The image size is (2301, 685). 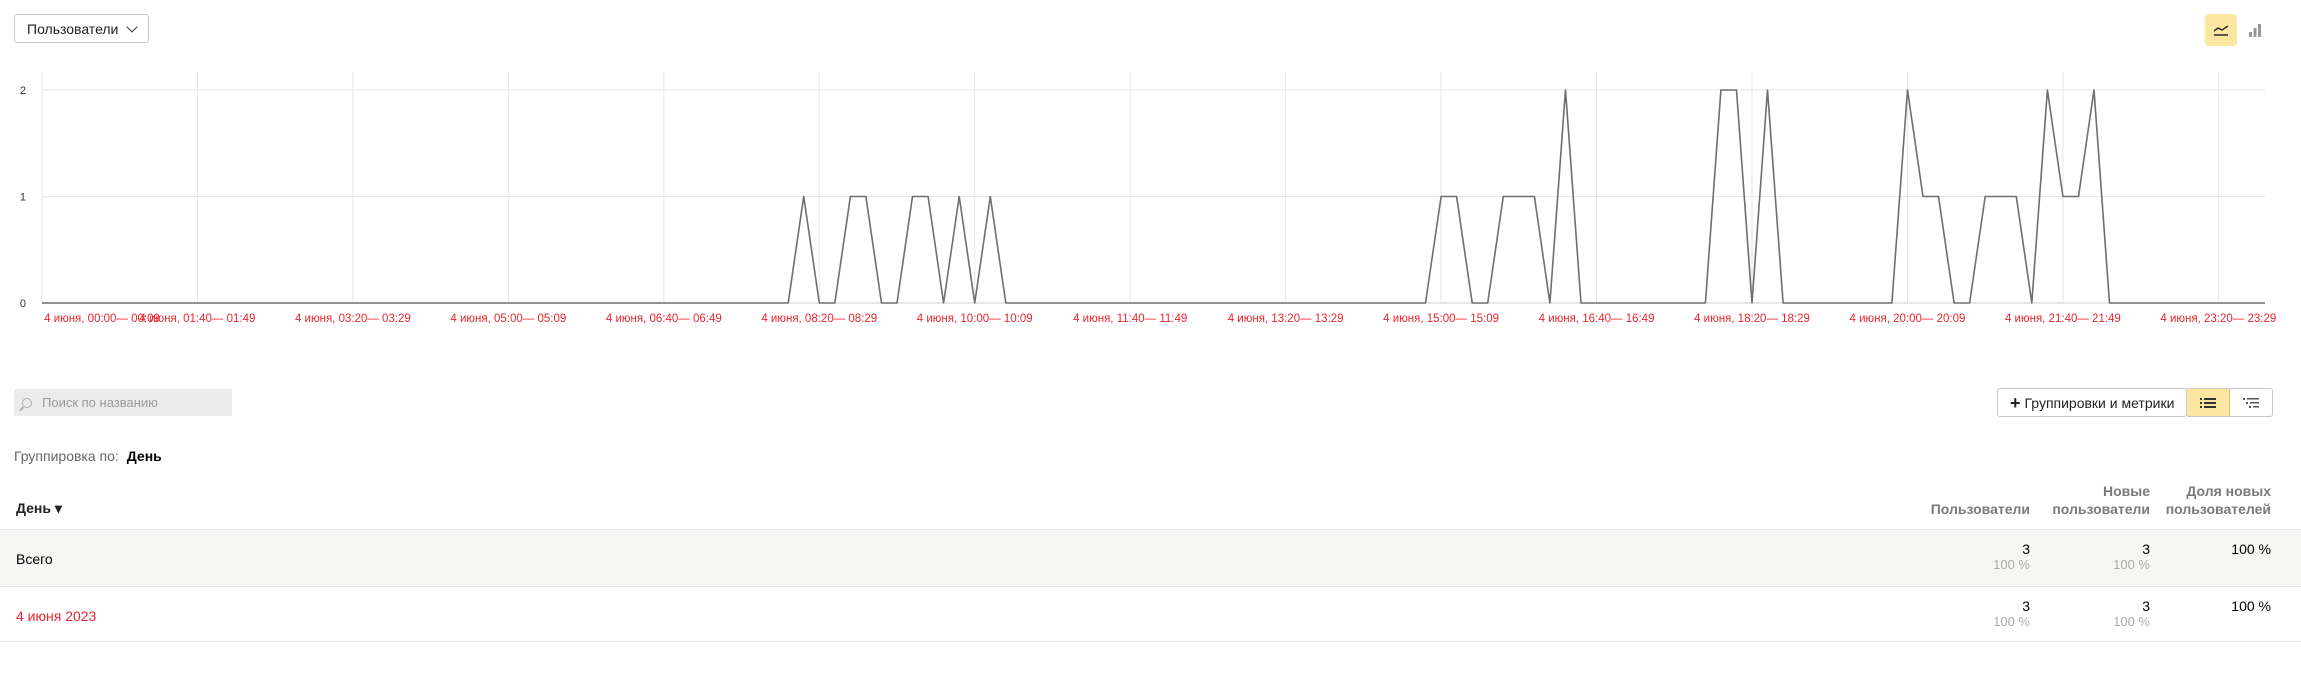 I want to click on grouping-label: Группировка по:, so click(x=66, y=456).